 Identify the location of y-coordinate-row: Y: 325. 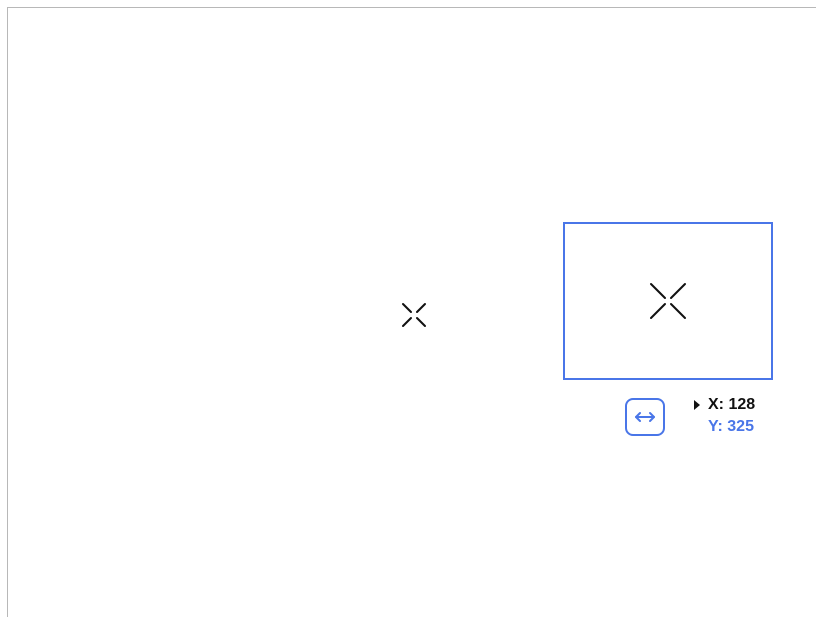
(739, 427).